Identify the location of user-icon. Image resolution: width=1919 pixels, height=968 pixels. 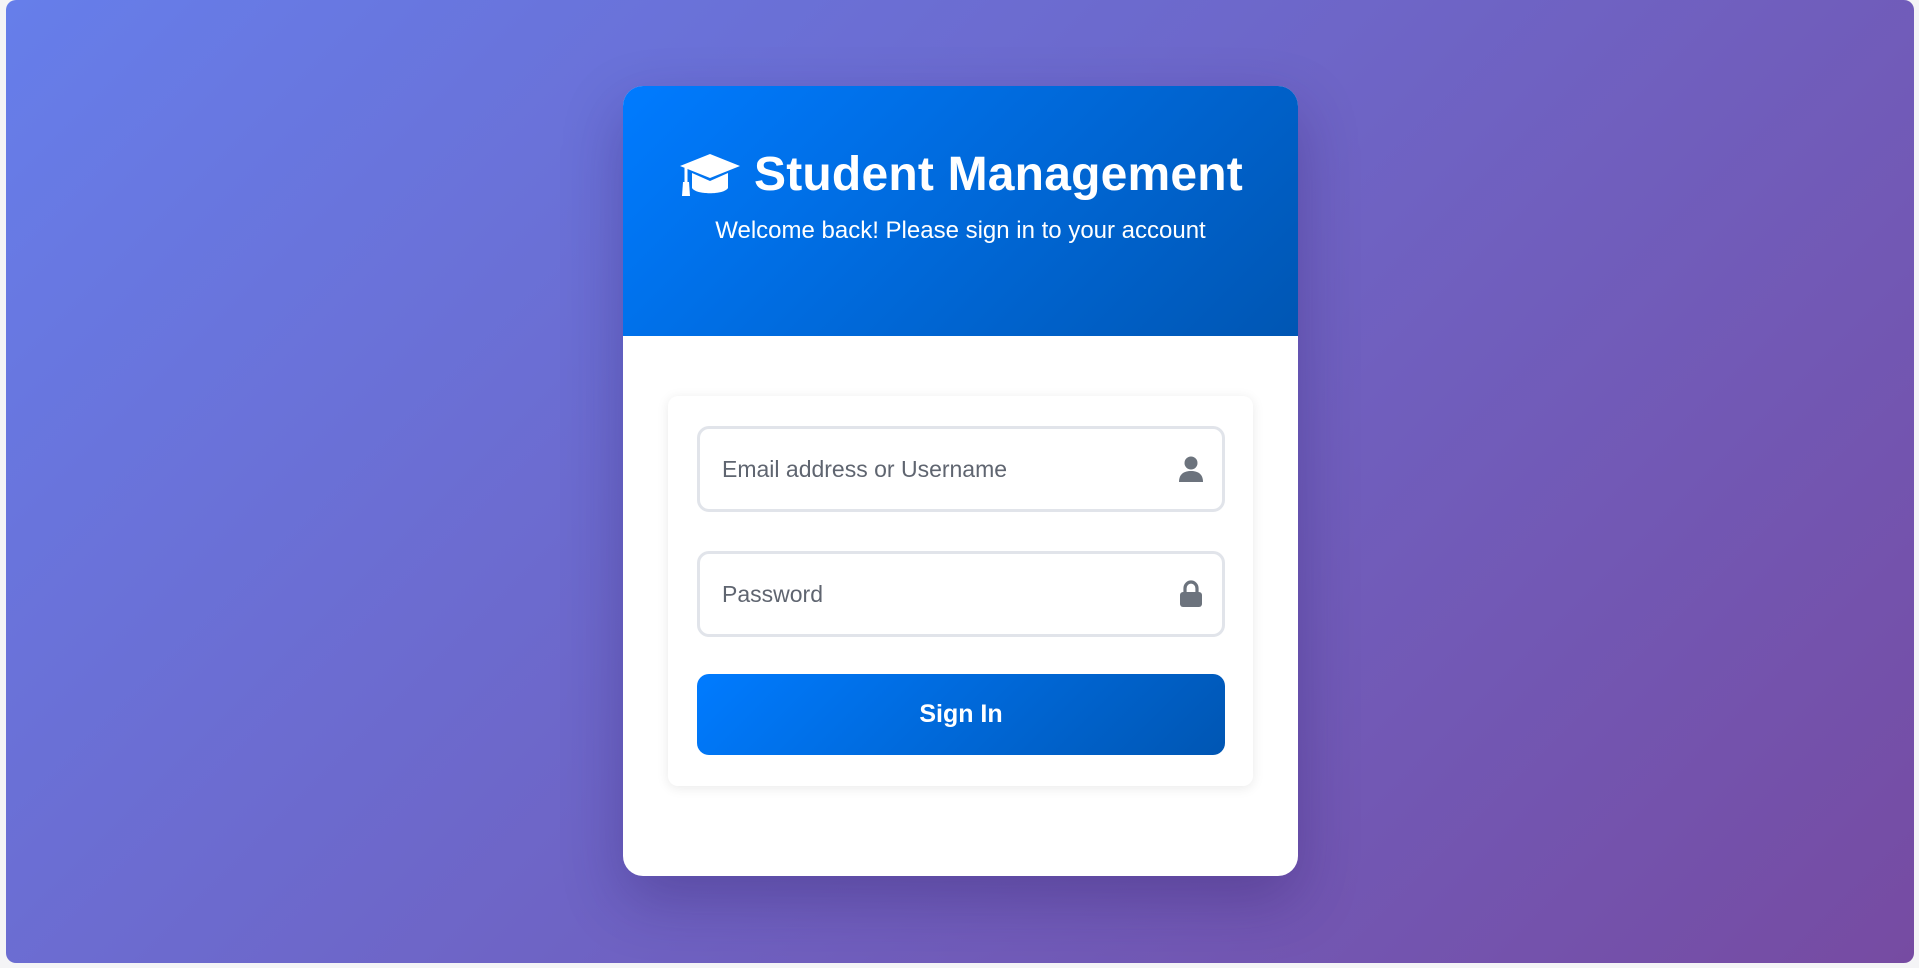
(1191, 469).